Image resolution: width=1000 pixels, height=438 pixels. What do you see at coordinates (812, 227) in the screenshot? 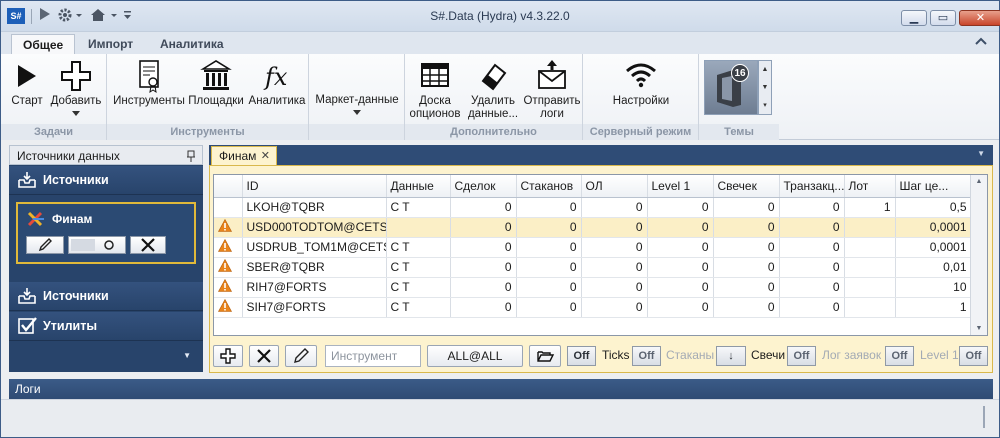
I see `cell-tx: 0` at bounding box center [812, 227].